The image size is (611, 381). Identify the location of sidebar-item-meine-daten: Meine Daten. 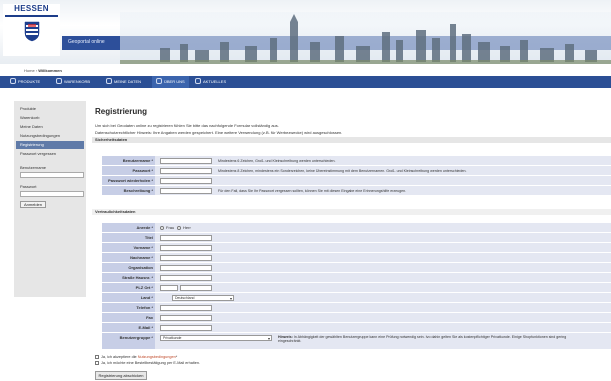
(52, 127).